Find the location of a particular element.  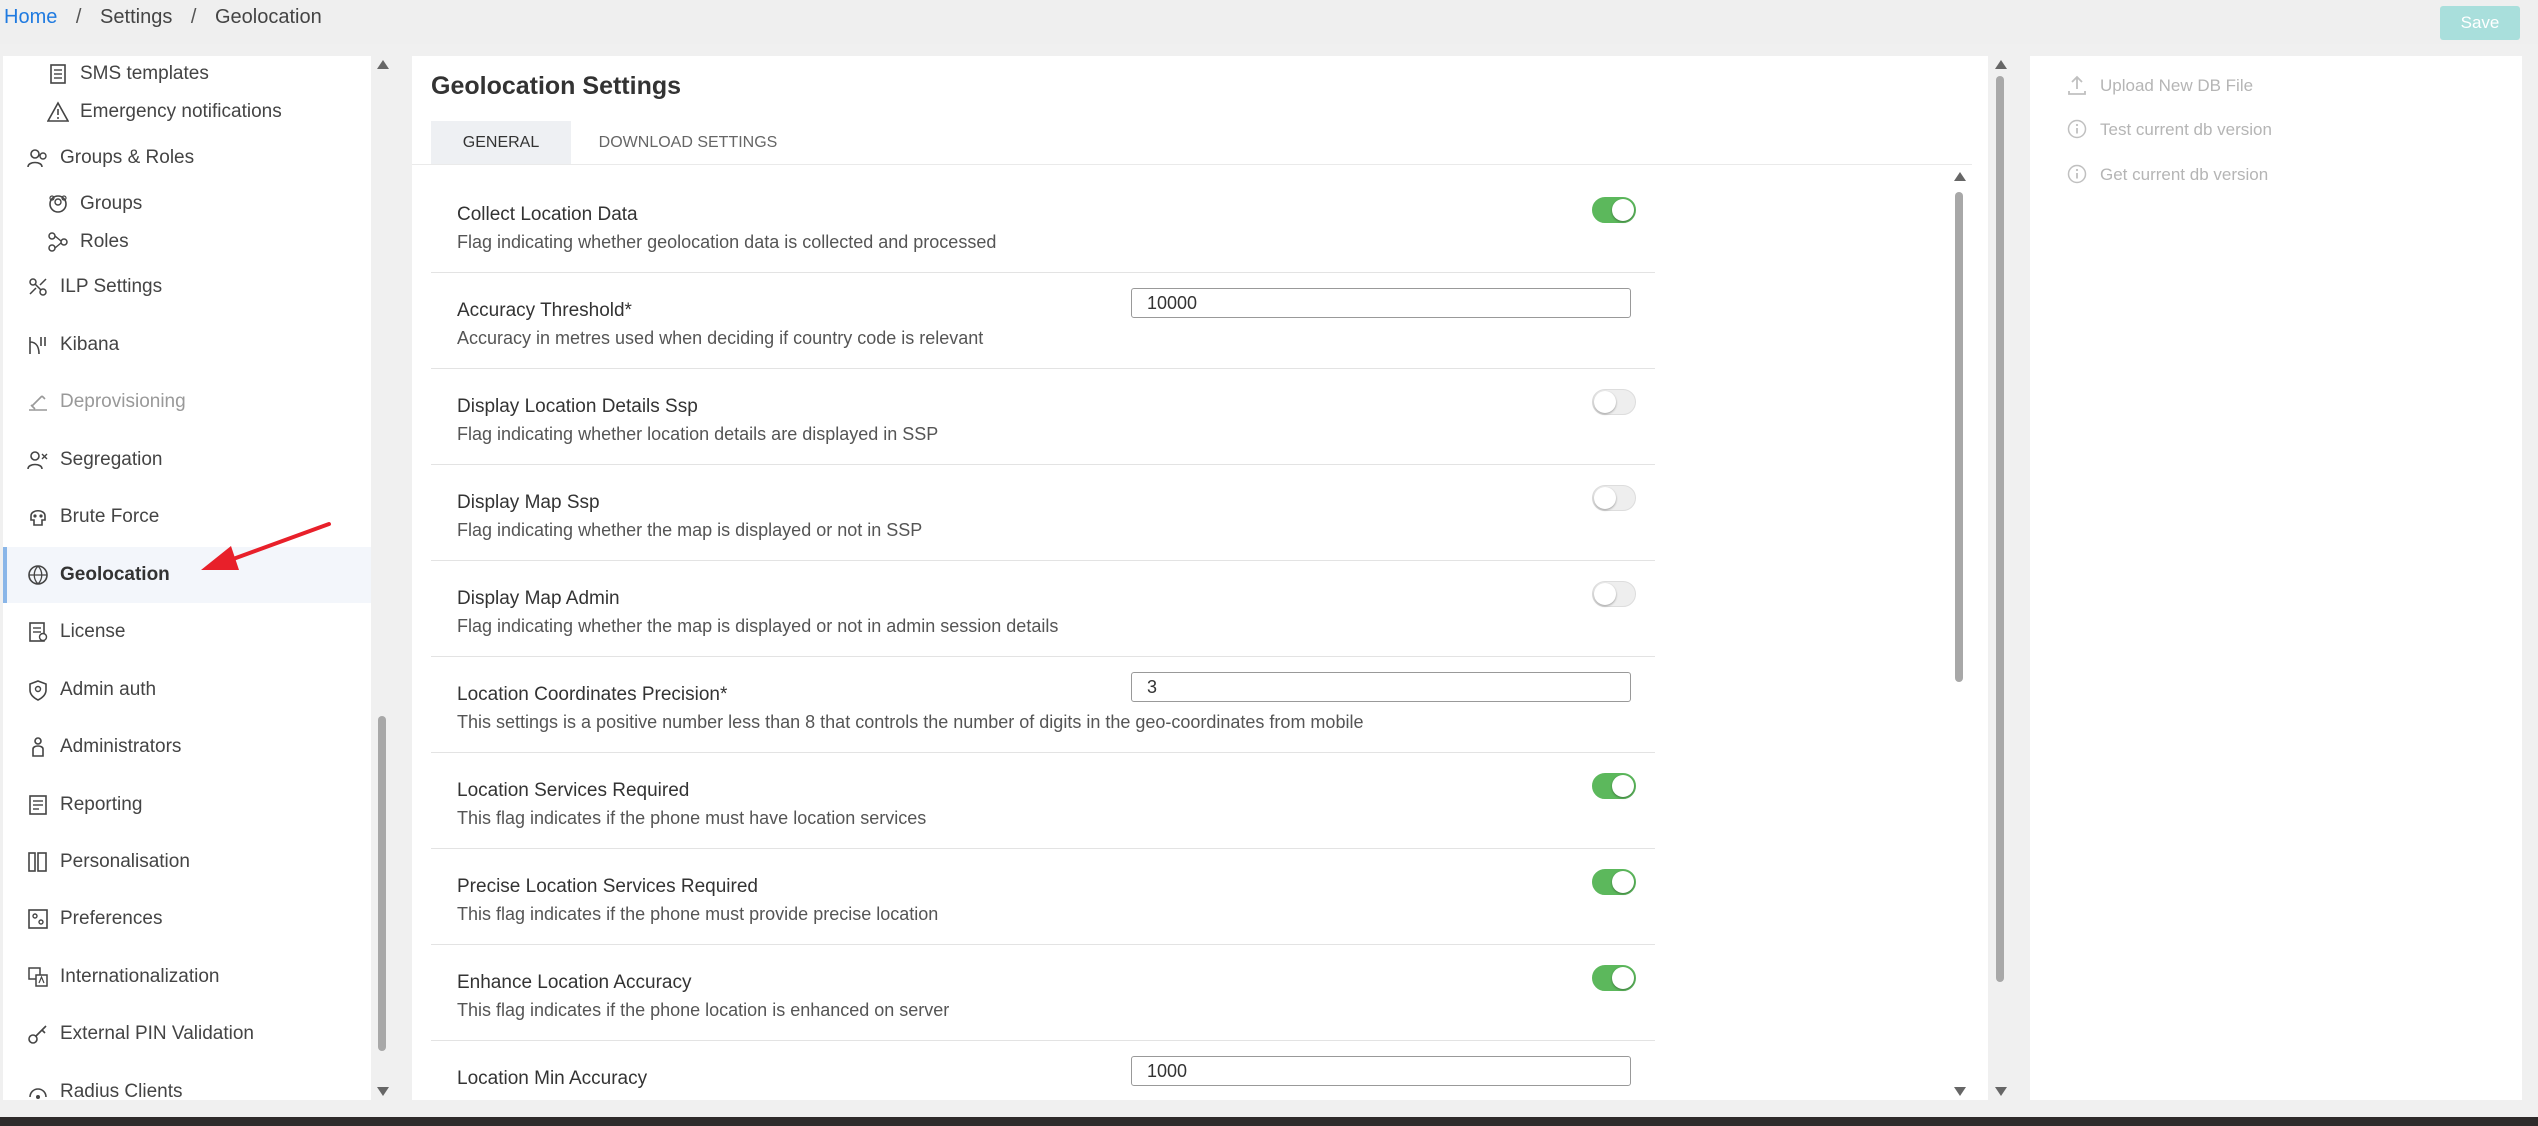

sidebar-item-label: Internationalization is located at coordinates (140, 976).